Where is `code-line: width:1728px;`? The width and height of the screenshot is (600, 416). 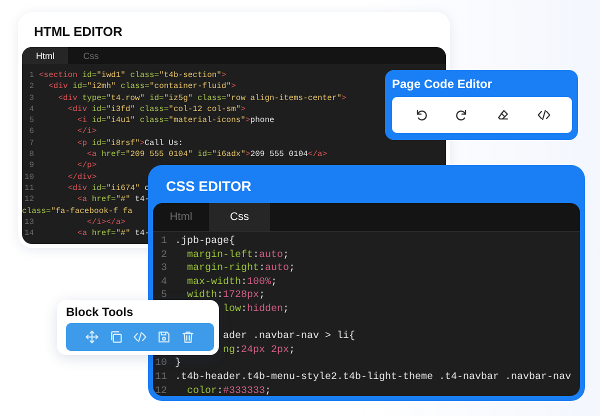 code-line: width:1728px; is located at coordinates (226, 296).